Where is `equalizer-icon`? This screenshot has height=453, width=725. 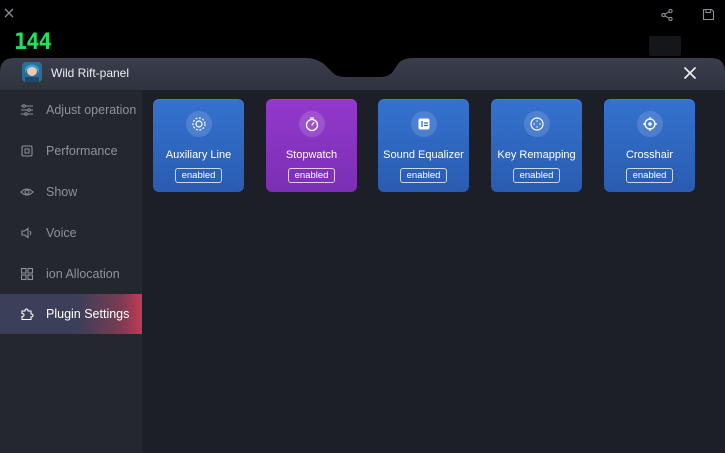 equalizer-icon is located at coordinates (424, 124).